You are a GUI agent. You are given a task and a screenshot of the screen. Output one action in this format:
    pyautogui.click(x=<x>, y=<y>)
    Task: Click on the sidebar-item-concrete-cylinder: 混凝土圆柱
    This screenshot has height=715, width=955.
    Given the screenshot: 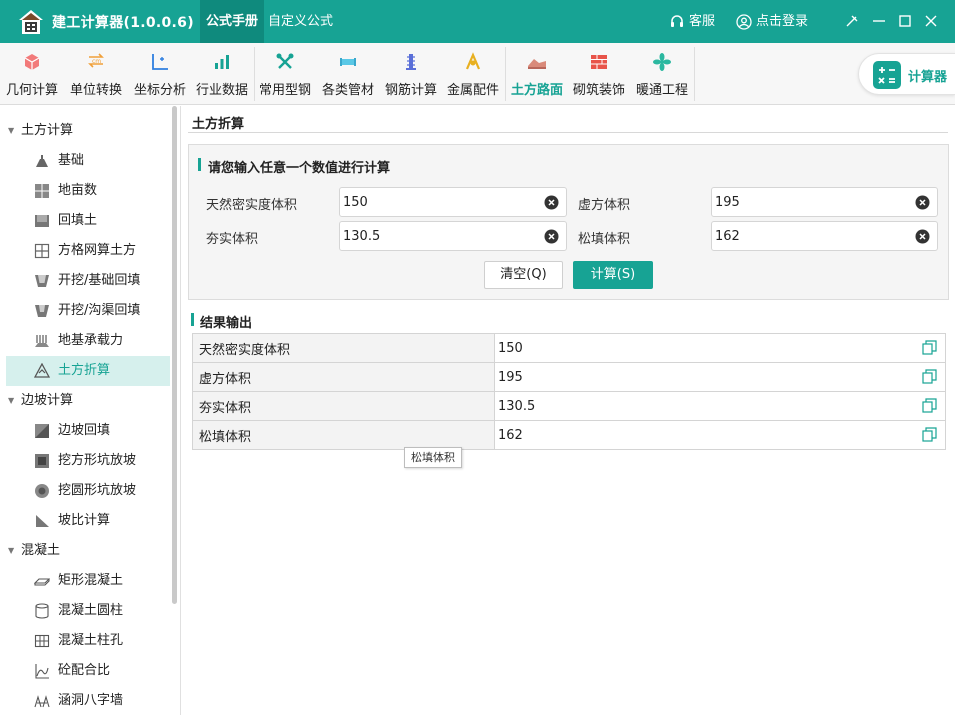 What is the action you would take?
    pyautogui.click(x=88, y=611)
    